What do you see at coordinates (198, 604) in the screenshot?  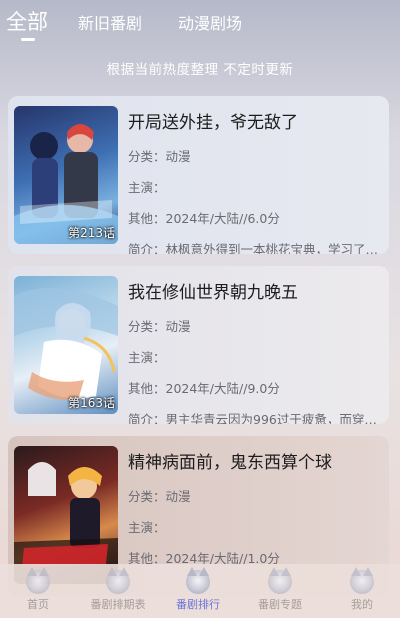 I see `nav-ranking-label: 番剧排行` at bounding box center [198, 604].